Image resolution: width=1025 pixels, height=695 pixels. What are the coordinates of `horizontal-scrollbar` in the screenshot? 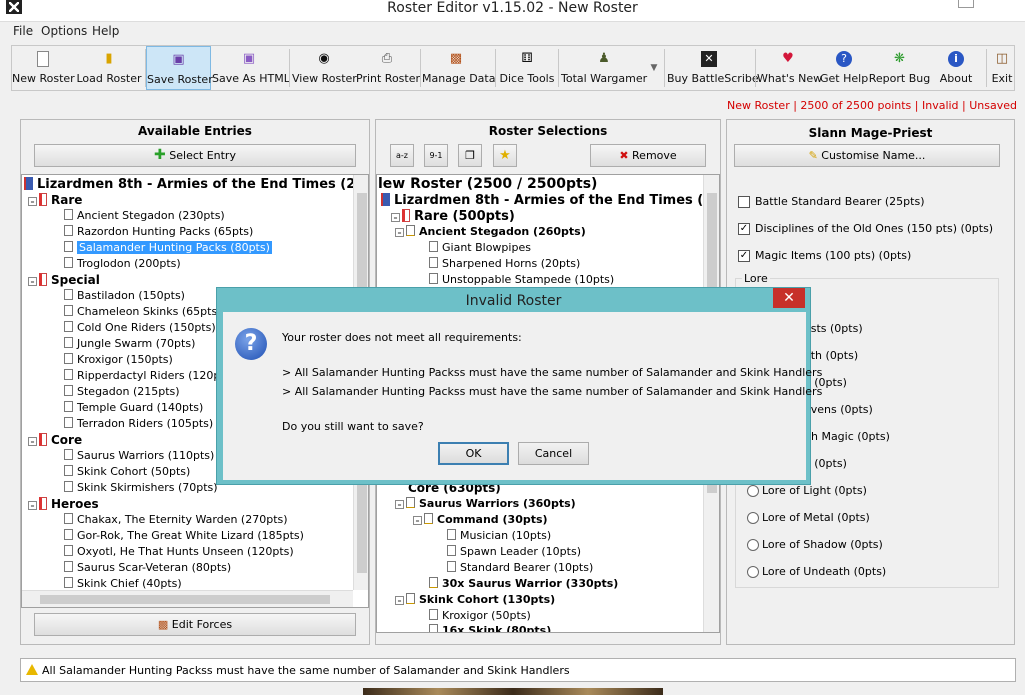 It's located at (187, 598).